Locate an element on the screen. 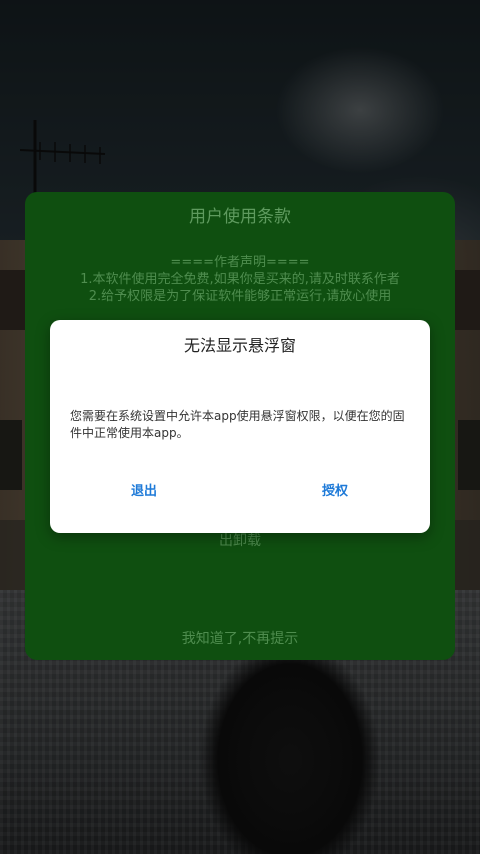  authorize-button: 授权 is located at coordinates (335, 489).